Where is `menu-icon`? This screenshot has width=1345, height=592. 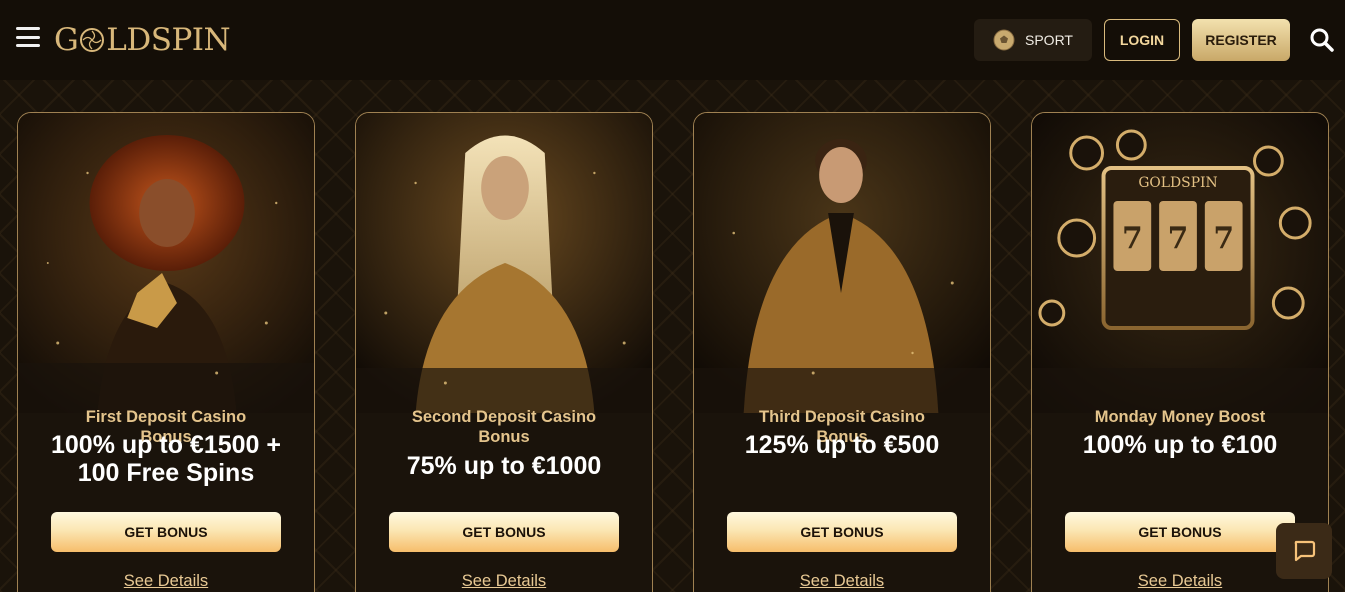
menu-icon is located at coordinates (28, 37).